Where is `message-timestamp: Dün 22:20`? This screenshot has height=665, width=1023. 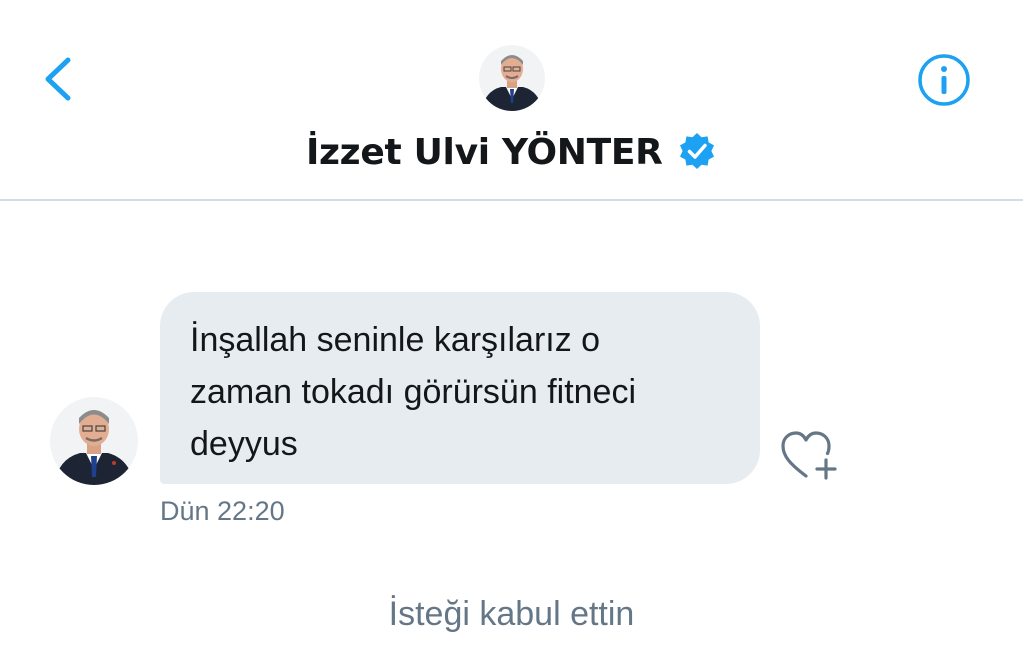 message-timestamp: Dün 22:20 is located at coordinates (222, 511).